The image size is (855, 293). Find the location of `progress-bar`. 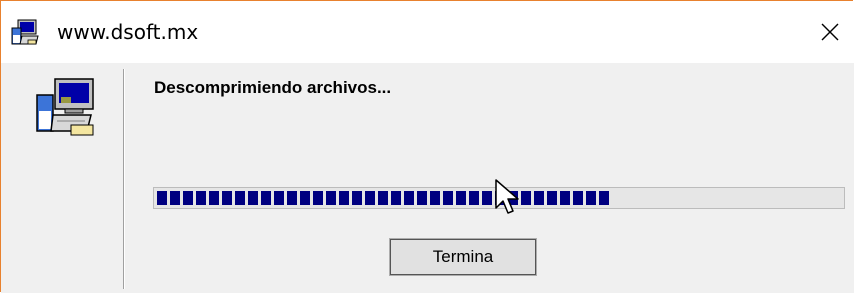

progress-bar is located at coordinates (499, 198).